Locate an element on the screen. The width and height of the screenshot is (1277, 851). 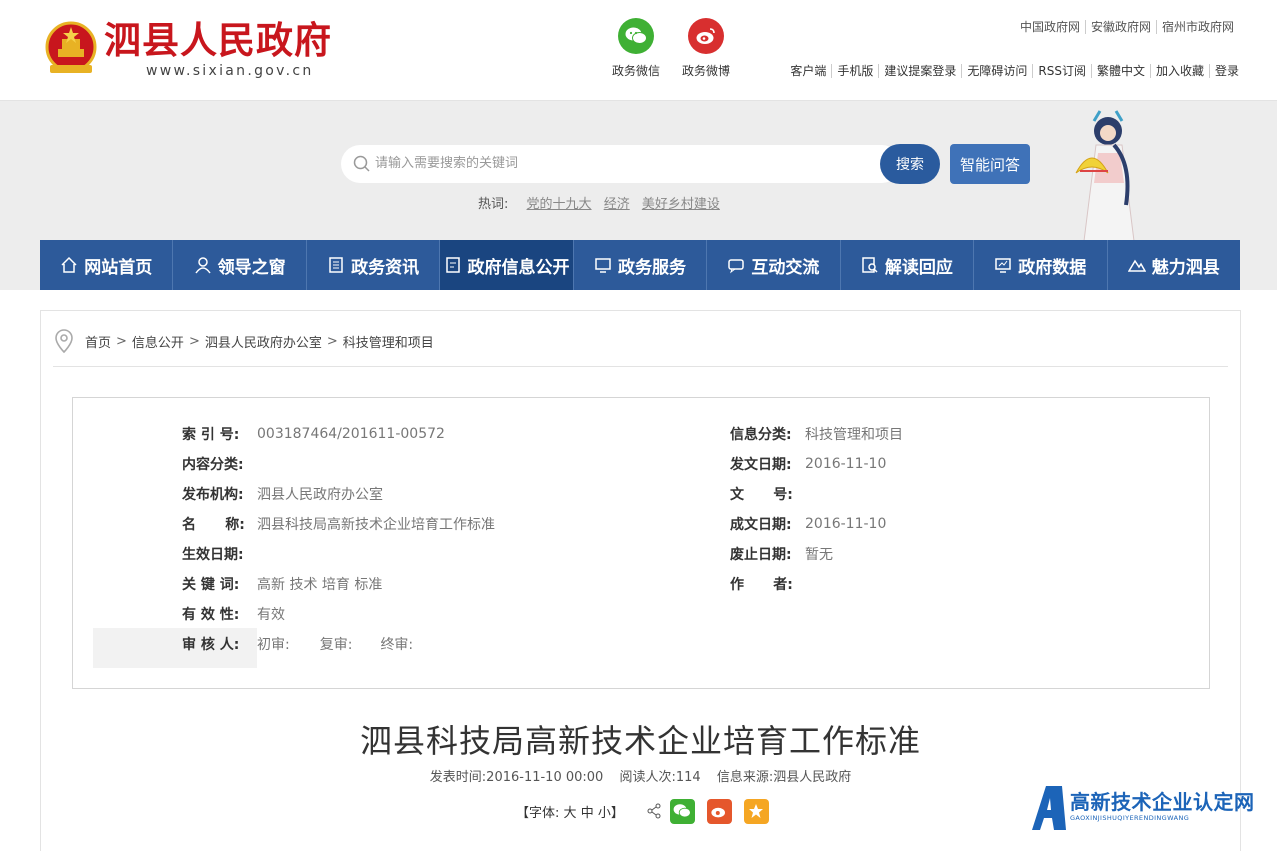
link-accessibility: 无障碍访问 is located at coordinates (997, 71).